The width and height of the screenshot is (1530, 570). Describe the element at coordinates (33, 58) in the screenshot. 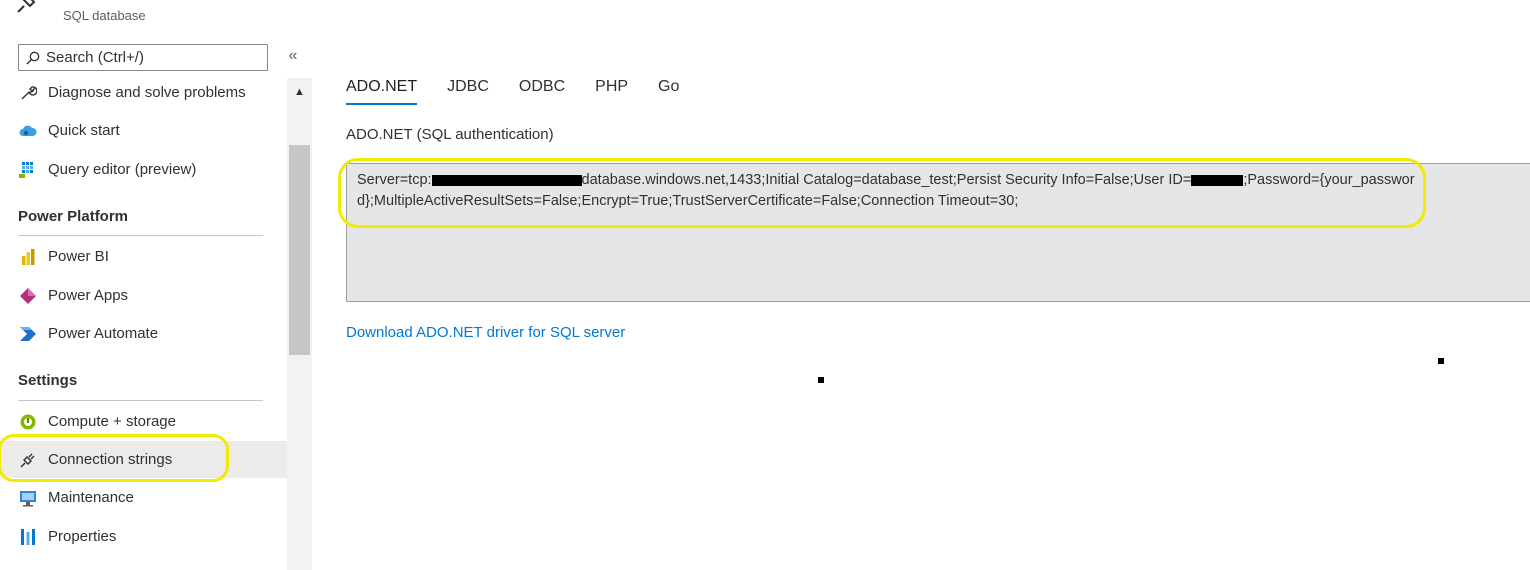

I see `search-icon` at that location.